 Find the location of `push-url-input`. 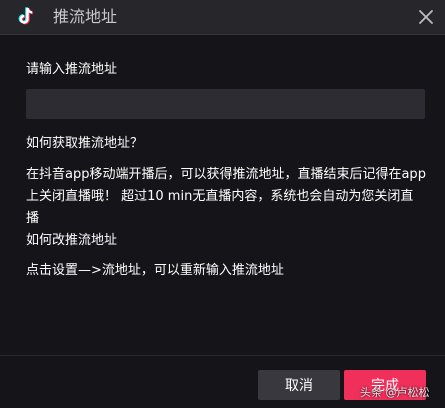

push-url-input is located at coordinates (225, 104).